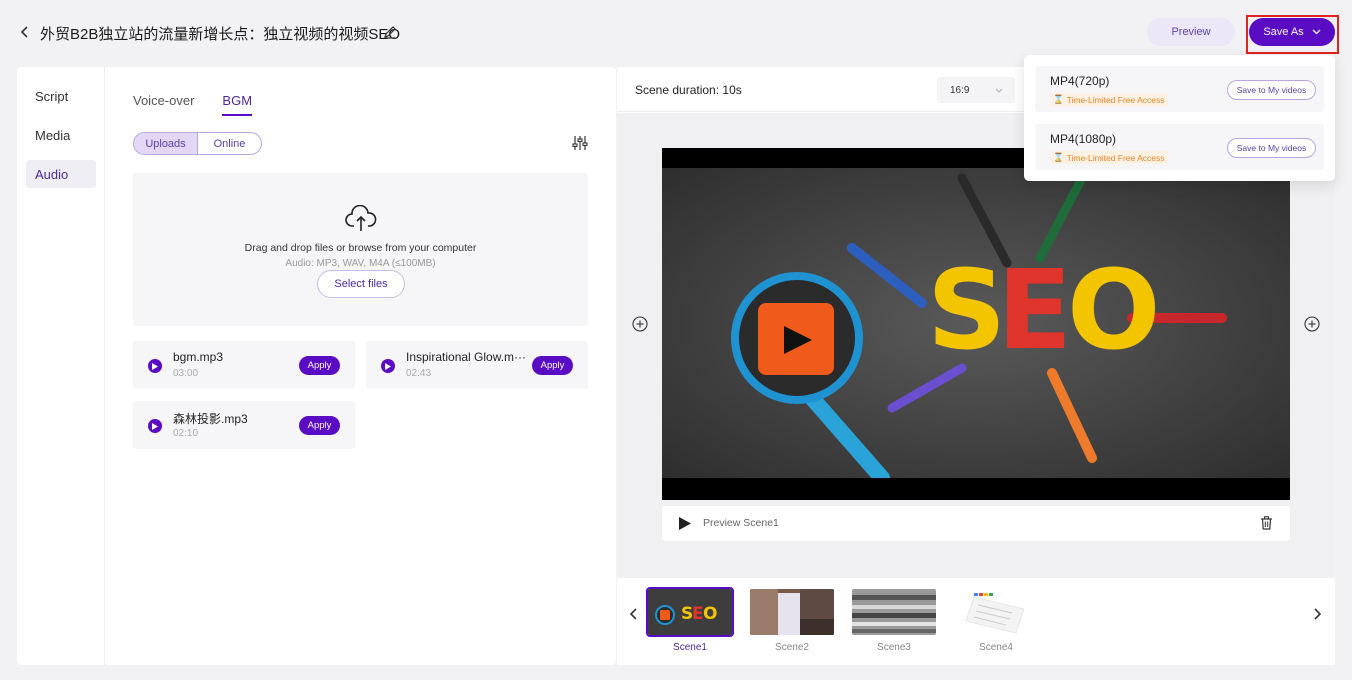 The height and width of the screenshot is (680, 1352). I want to click on list-item: Inspirational Glow.m··· 02:43 Apply, so click(477, 365).